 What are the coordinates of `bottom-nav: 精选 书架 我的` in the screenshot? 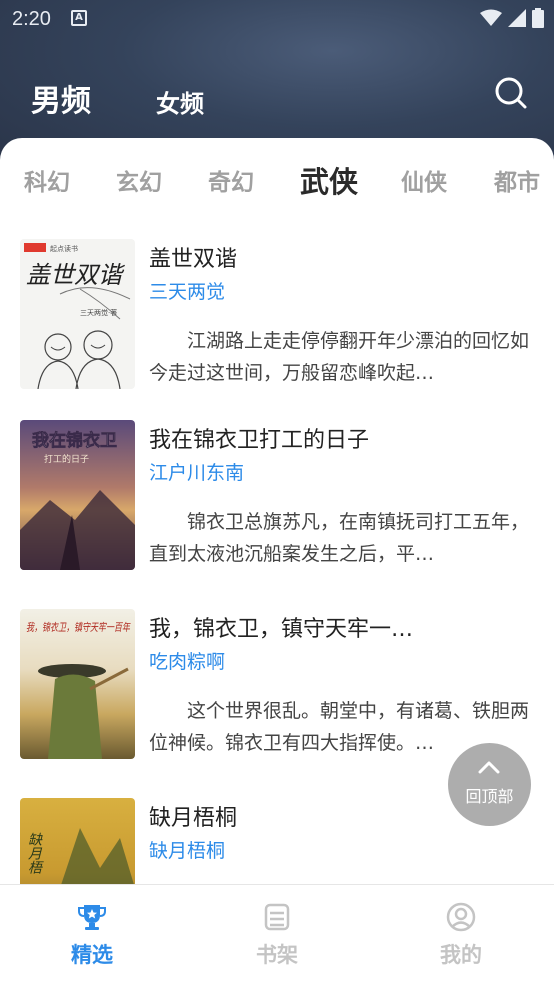 It's located at (277, 934).